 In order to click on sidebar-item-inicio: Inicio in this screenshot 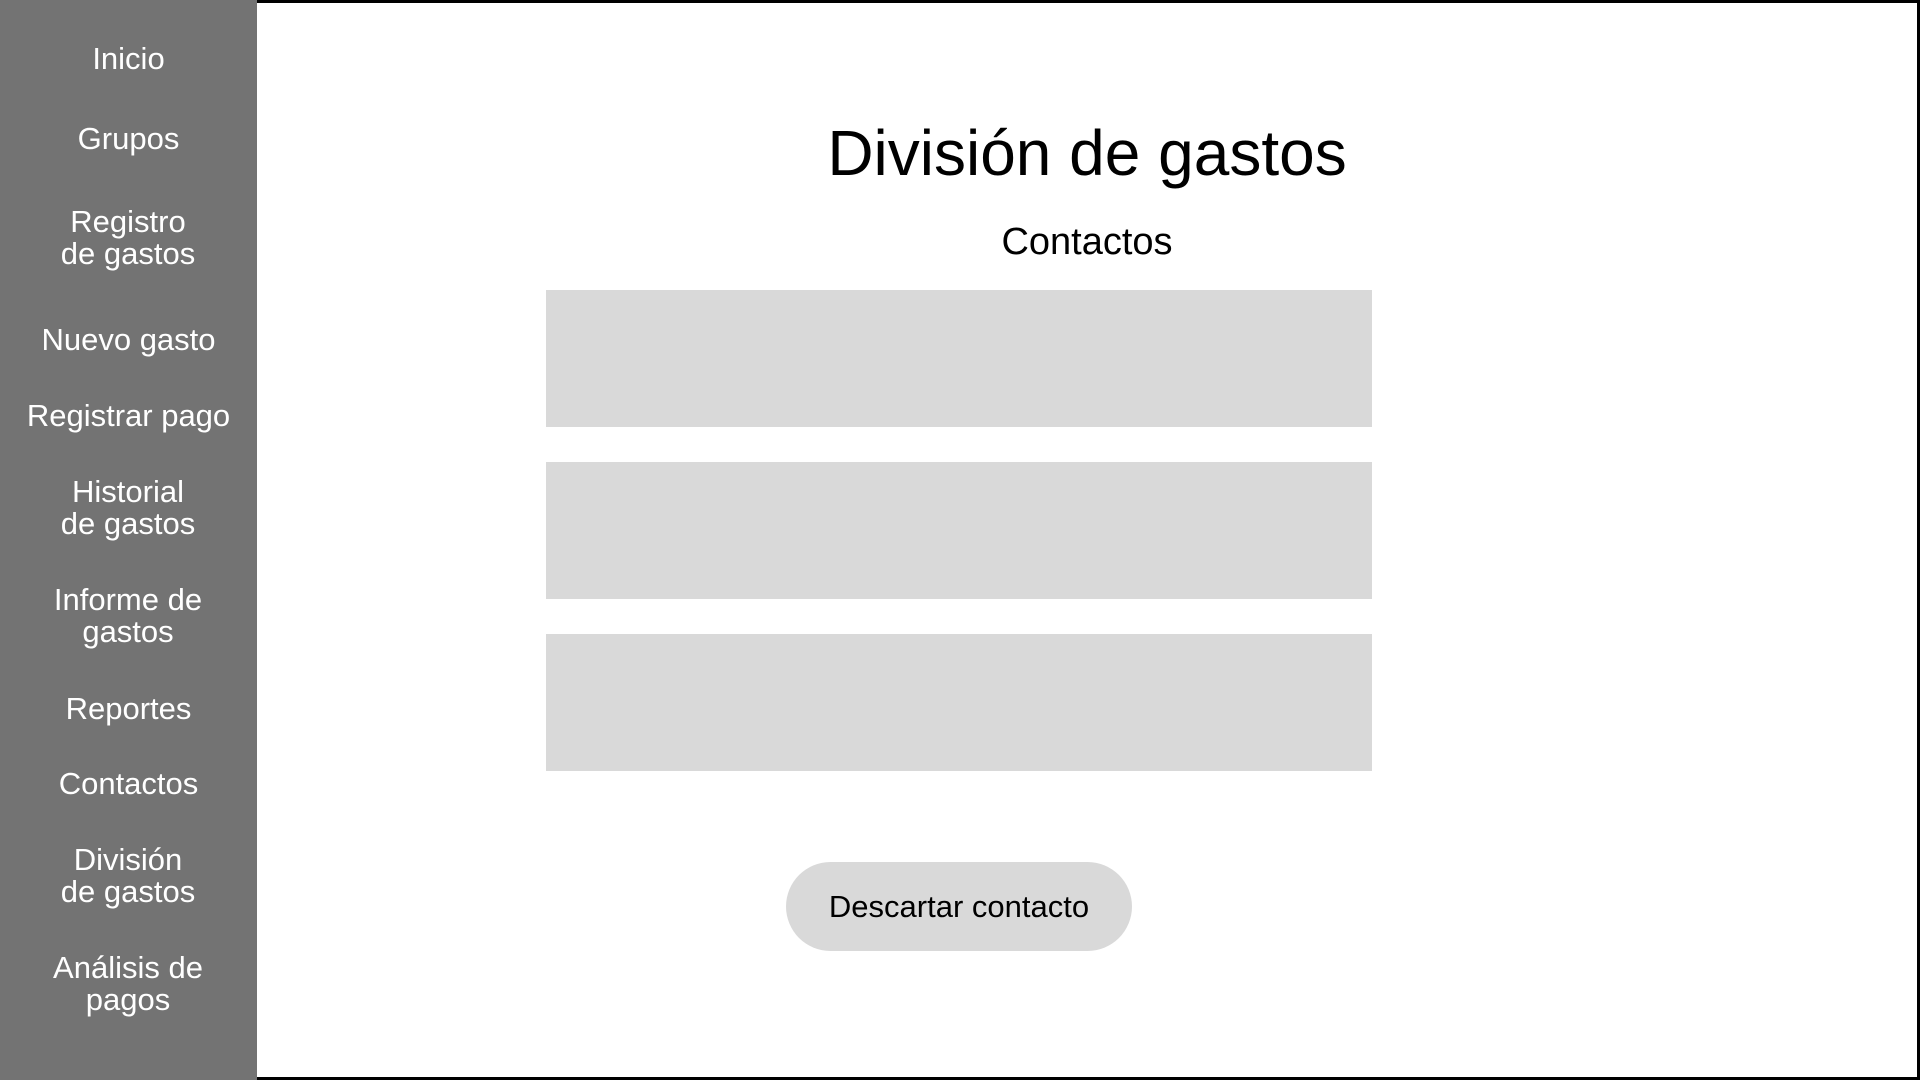, I will do `click(128, 59)`.